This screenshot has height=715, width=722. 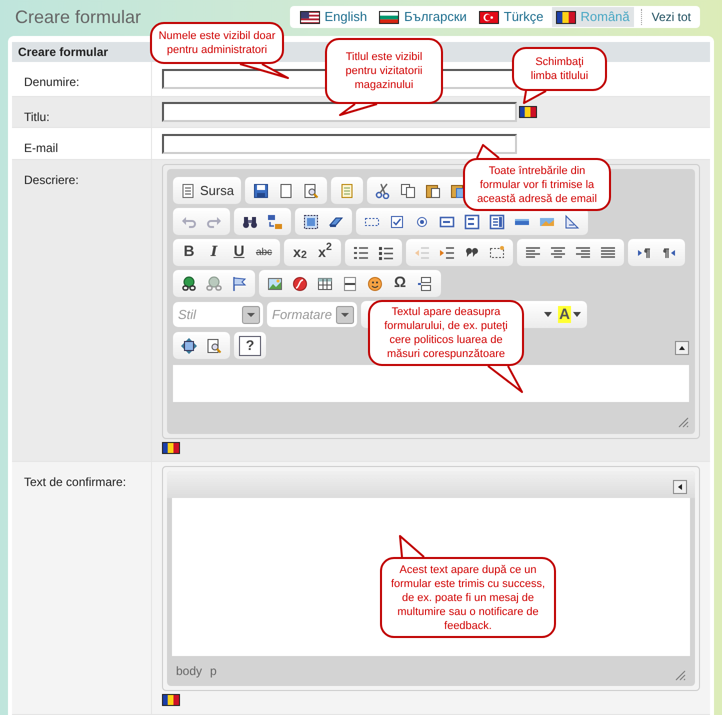 I want to click on callout-tooltip: Titlul este vizibil pentru vizitatorii magazinului, so click(x=384, y=71).